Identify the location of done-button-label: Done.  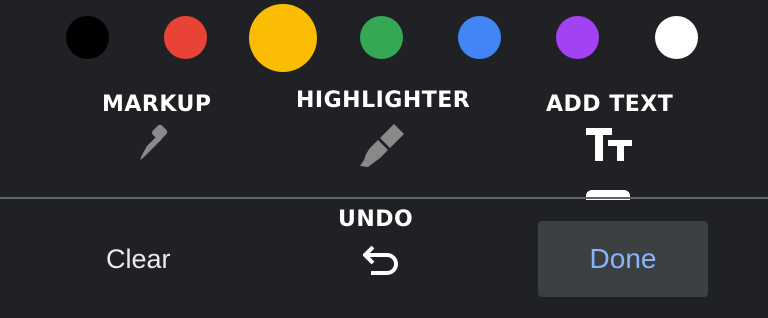
(623, 258).